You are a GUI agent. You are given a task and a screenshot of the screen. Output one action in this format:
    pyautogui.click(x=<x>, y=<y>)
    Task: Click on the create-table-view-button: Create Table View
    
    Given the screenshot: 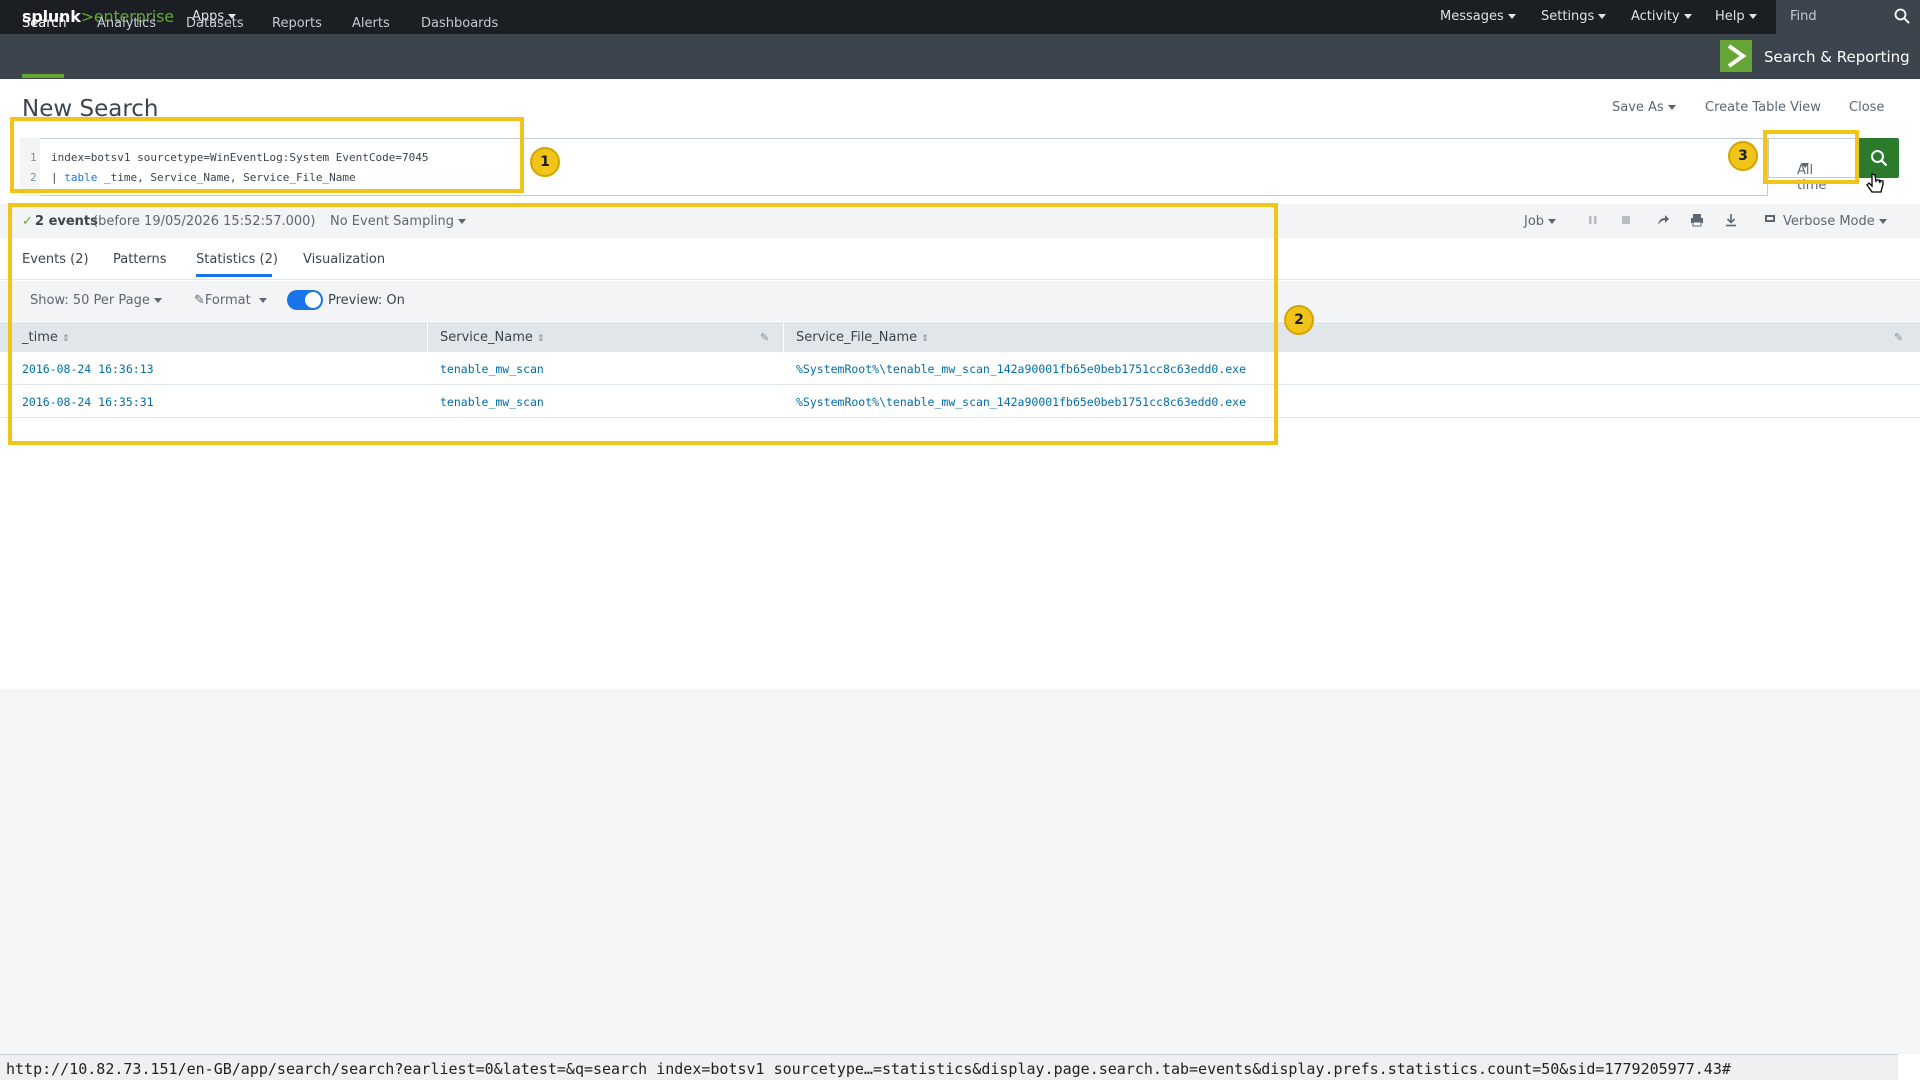 What is the action you would take?
    pyautogui.click(x=1763, y=107)
    